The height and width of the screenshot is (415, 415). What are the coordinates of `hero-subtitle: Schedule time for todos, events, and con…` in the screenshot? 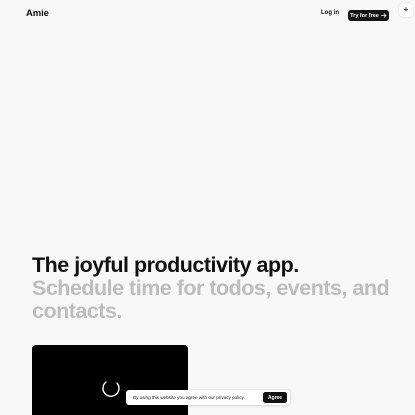 It's located at (211, 299).